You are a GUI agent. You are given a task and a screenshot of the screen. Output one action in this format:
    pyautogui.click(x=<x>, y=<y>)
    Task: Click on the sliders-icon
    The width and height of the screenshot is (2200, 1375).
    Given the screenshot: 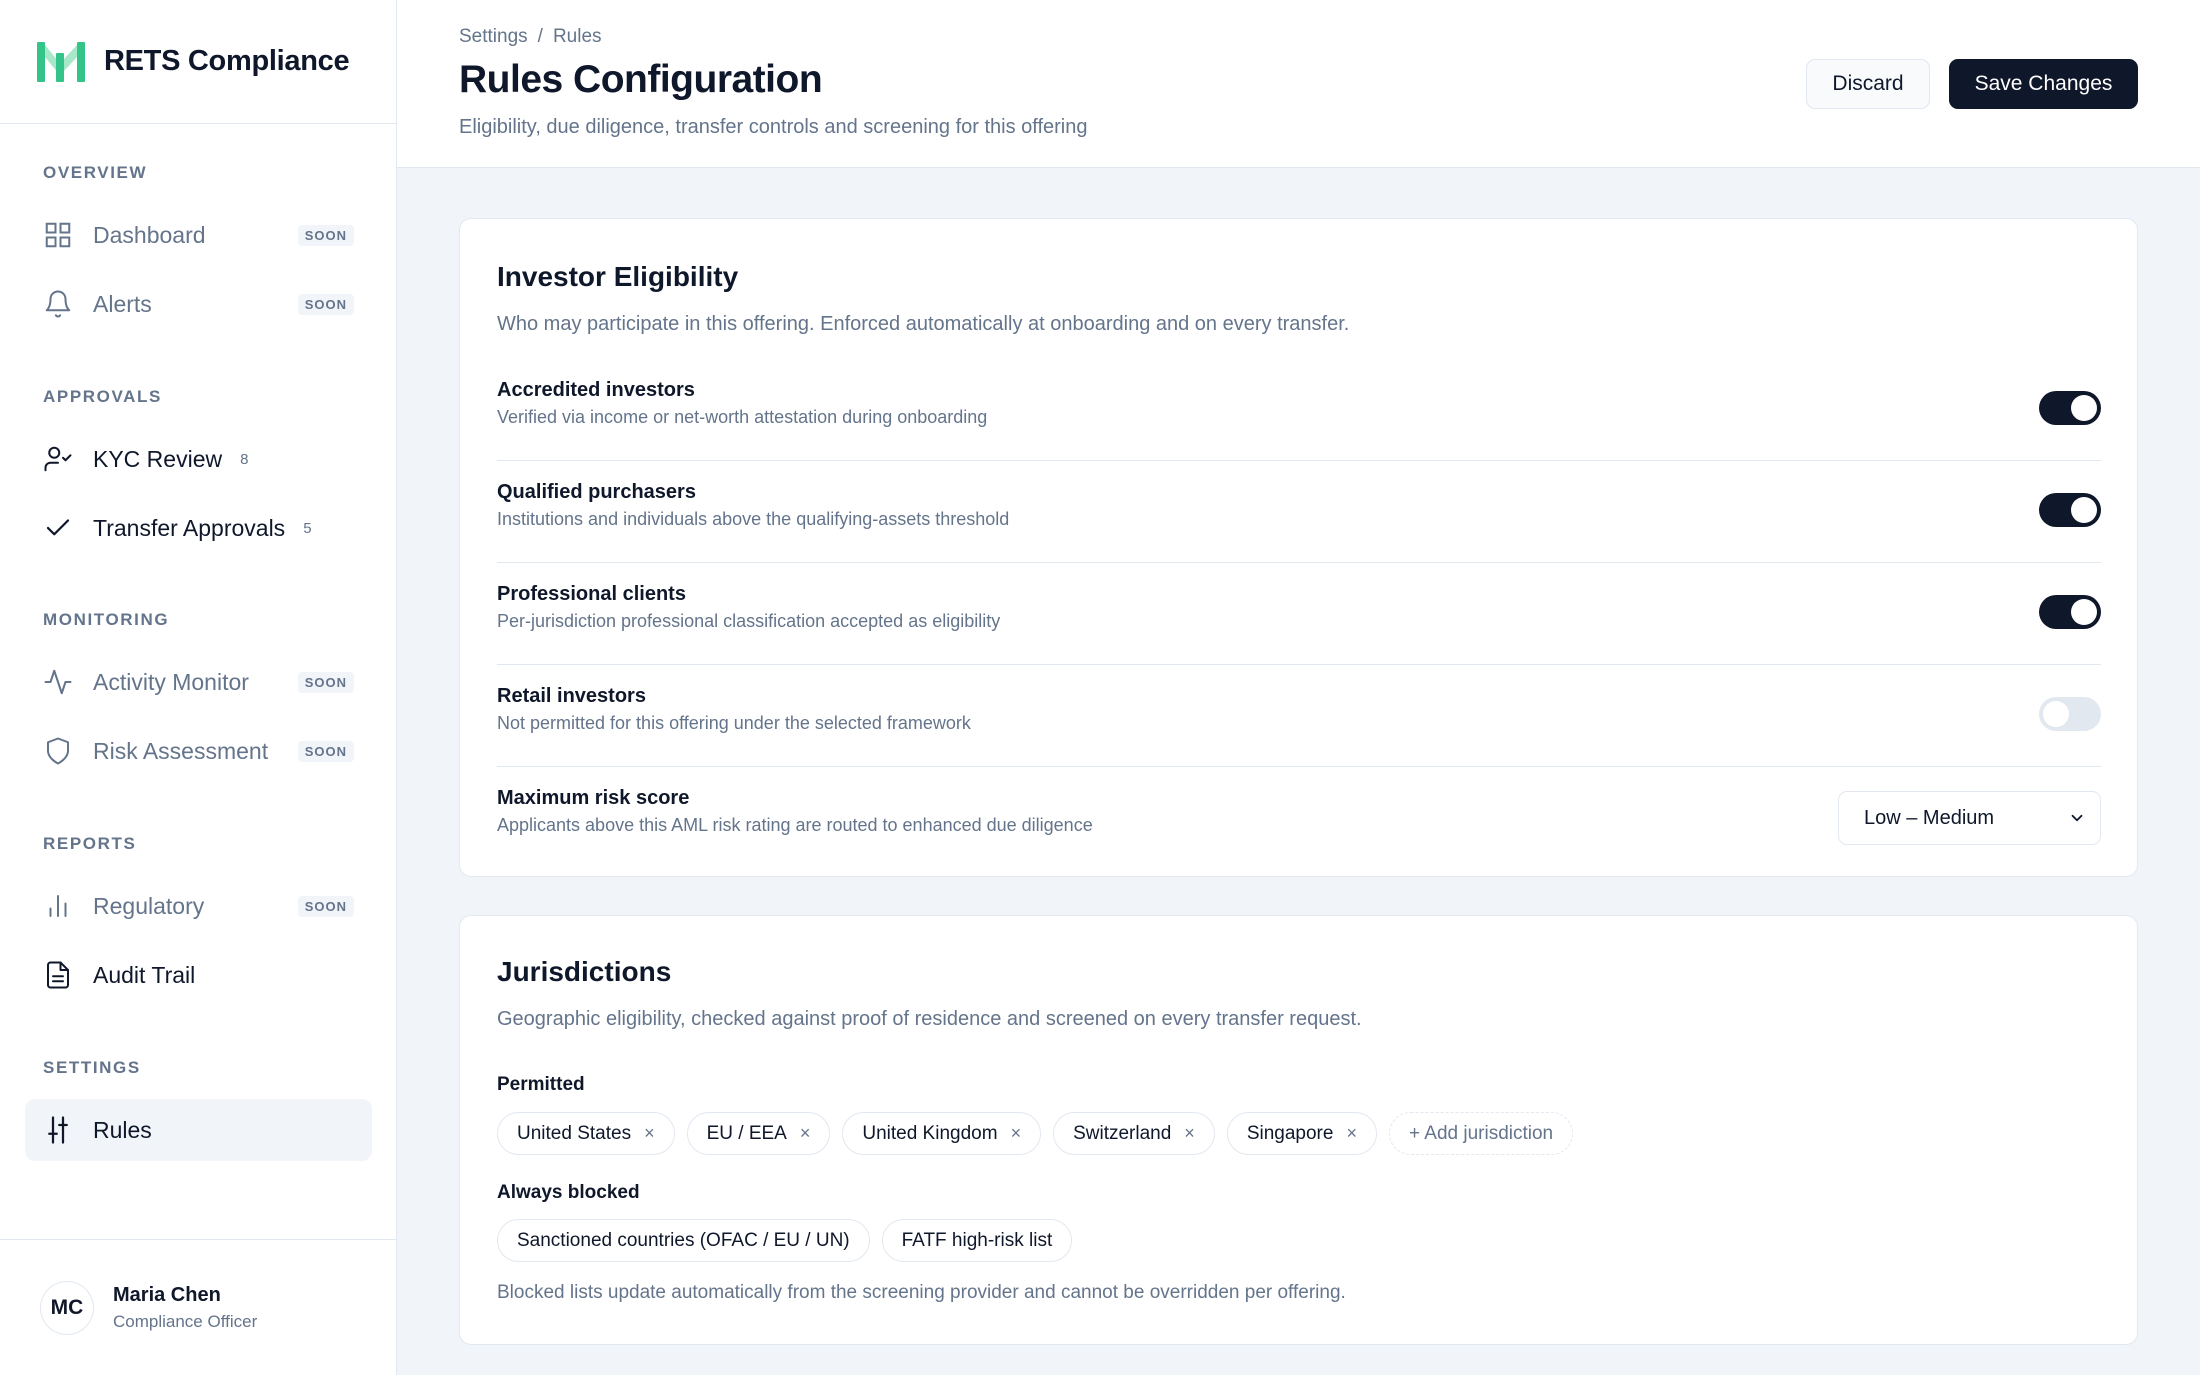 What is the action you would take?
    pyautogui.click(x=58, y=1130)
    